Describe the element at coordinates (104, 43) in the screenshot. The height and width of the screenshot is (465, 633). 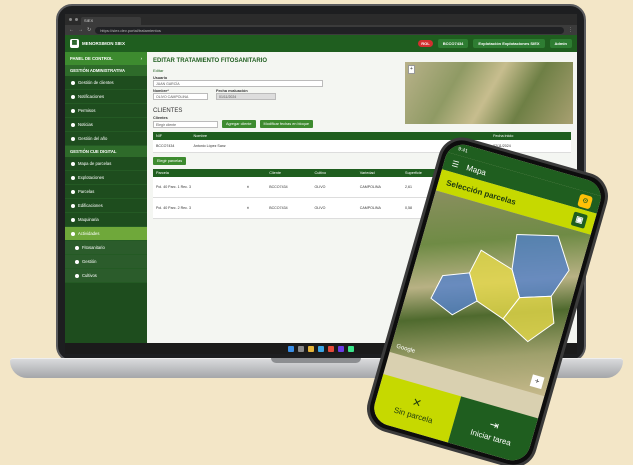
I see `app-title: MENORSIMON SIEX` at that location.